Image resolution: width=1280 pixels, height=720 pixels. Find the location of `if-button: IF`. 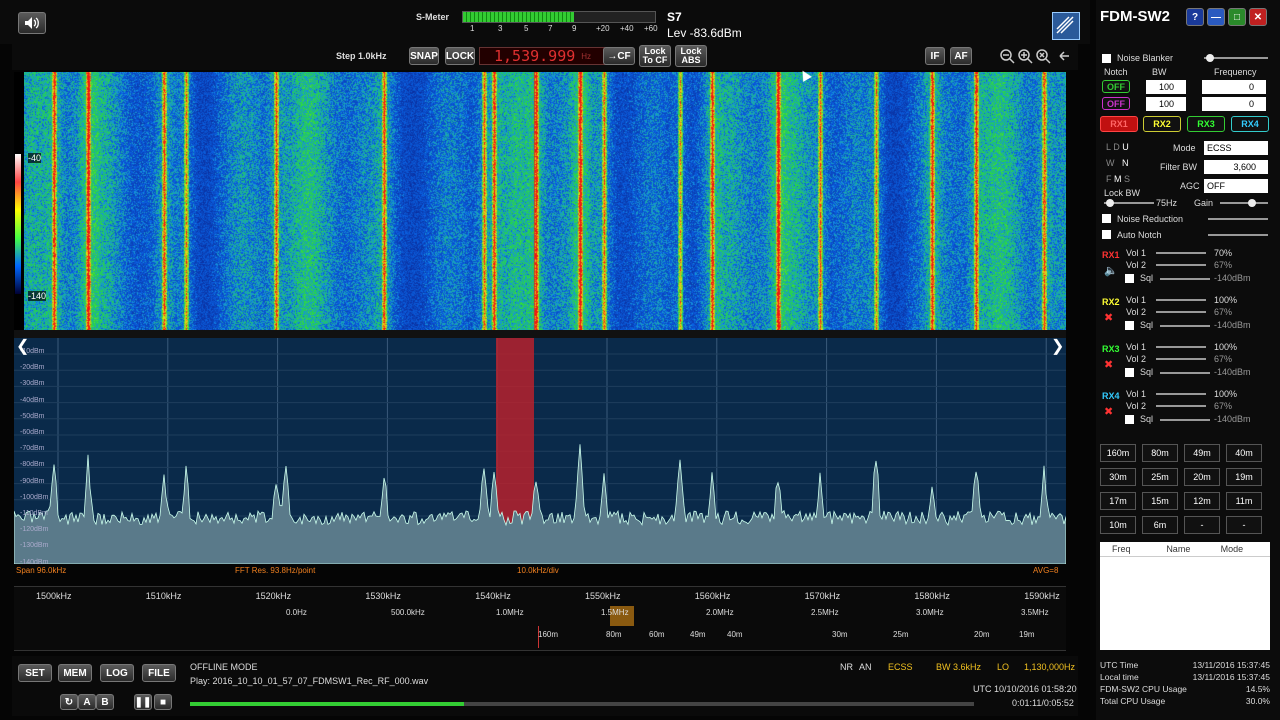

if-button: IF is located at coordinates (935, 56).